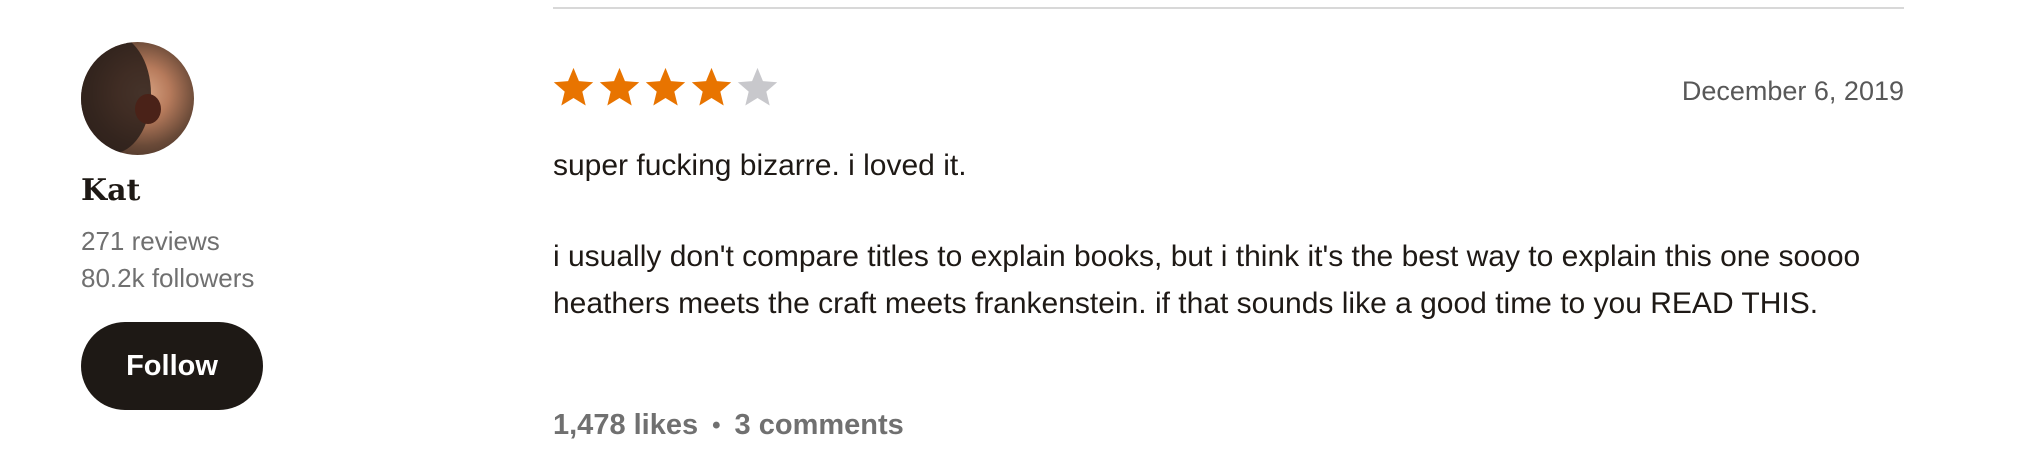 The height and width of the screenshot is (473, 2043). Describe the element at coordinates (760, 165) in the screenshot. I see `review-text-paragraph: super fucking bizarre. i loved it.` at that location.